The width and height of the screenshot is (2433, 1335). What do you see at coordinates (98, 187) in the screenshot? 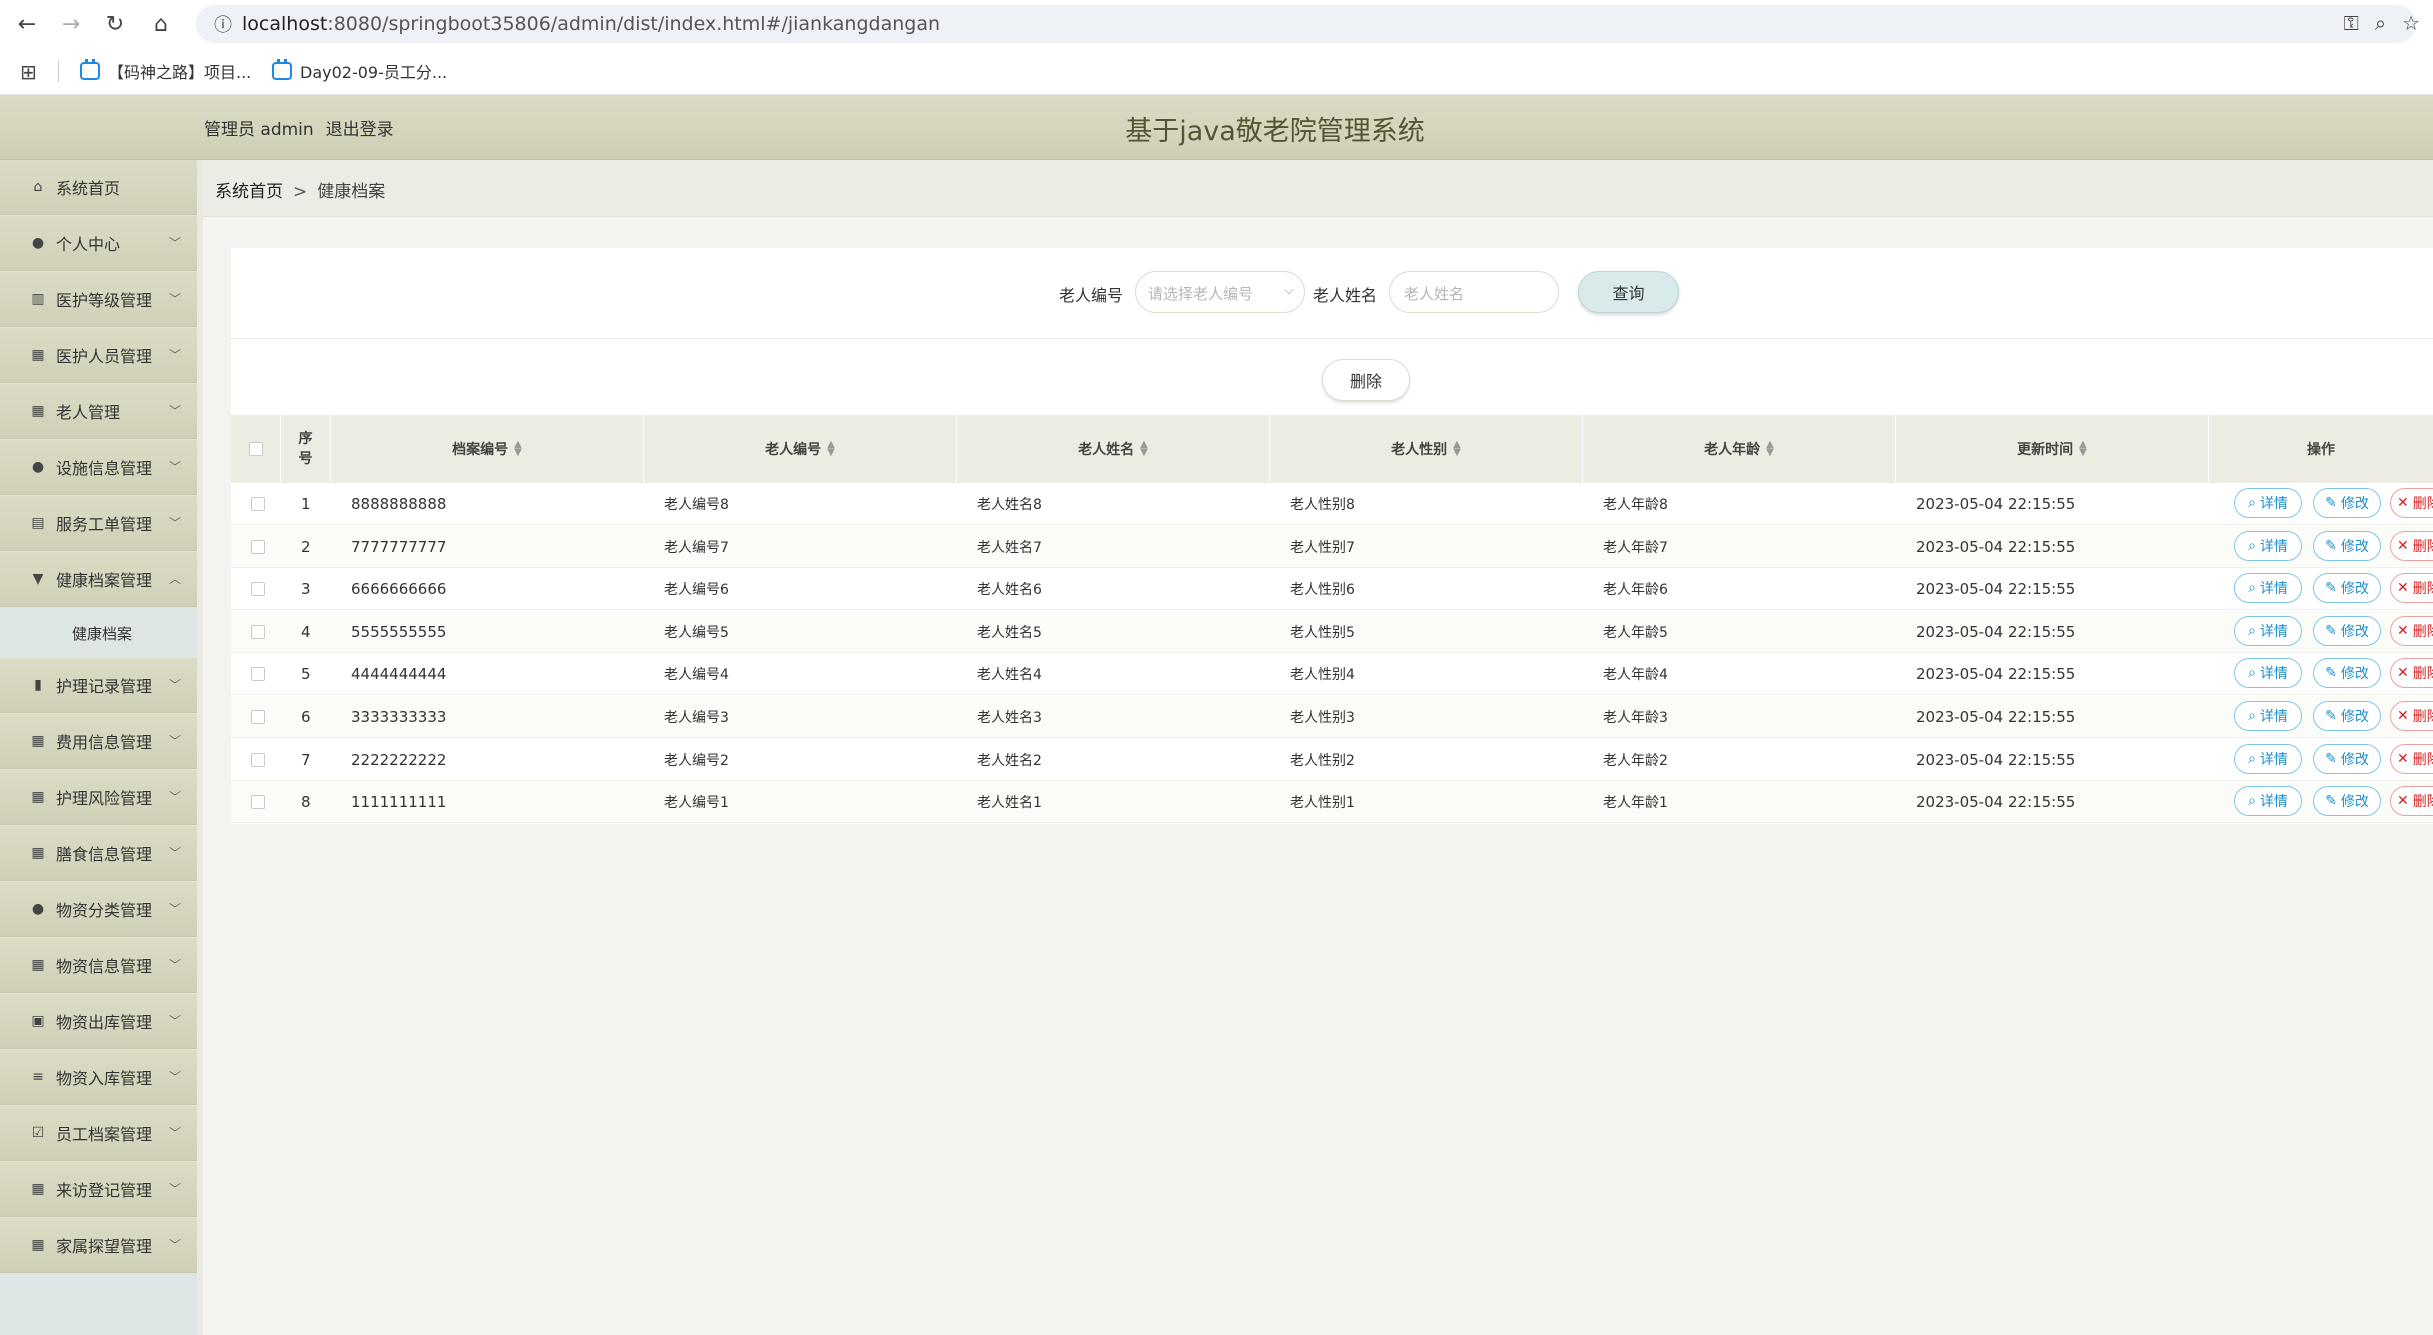
I see `sidebar-item: ⌂ 系统首页` at bounding box center [98, 187].